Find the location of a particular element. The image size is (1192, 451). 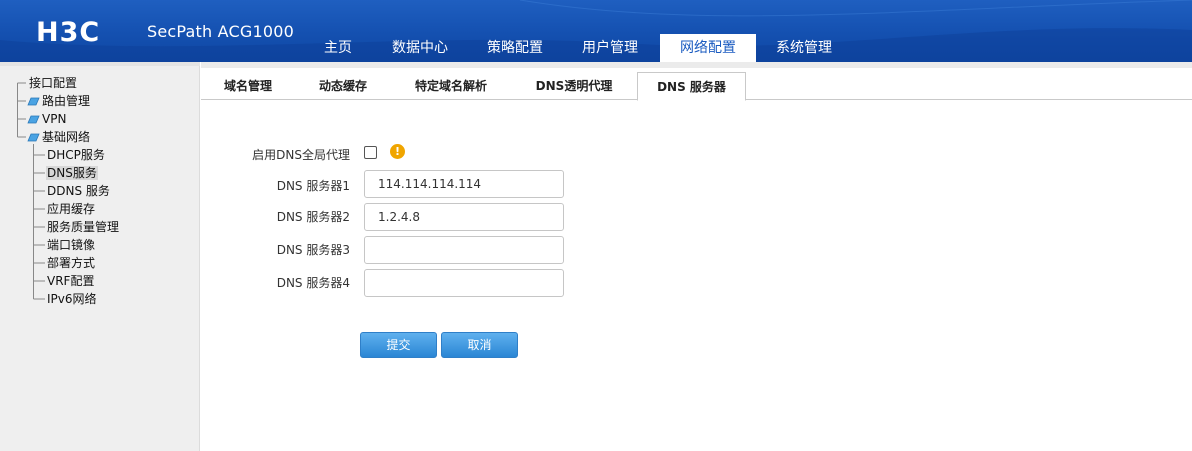

product-name: SecPath ACG1000 is located at coordinates (220, 31).